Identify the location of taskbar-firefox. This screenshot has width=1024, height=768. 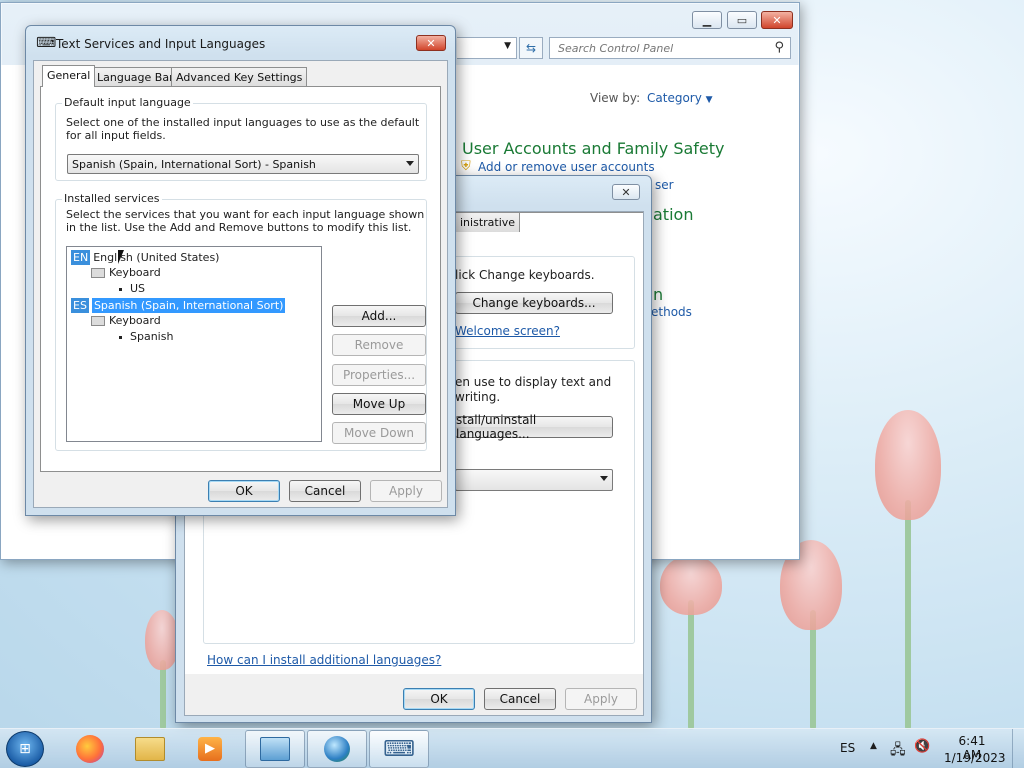
(90, 749).